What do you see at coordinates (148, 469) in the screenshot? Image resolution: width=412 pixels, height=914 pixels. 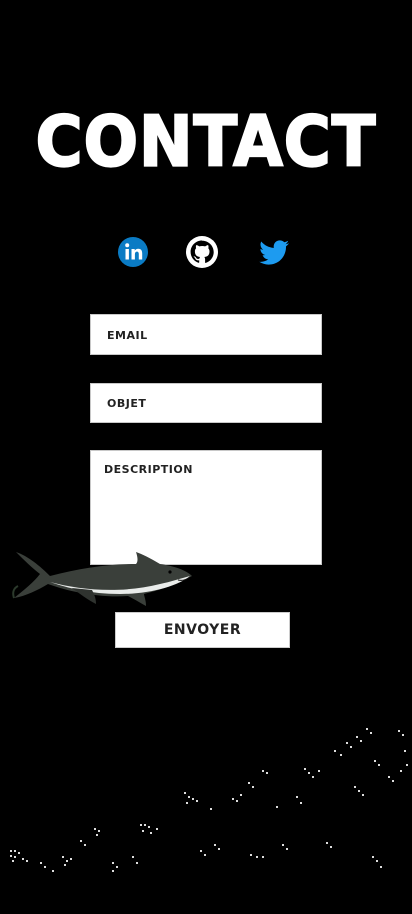 I see `description-label: DESCRIPTION` at bounding box center [148, 469].